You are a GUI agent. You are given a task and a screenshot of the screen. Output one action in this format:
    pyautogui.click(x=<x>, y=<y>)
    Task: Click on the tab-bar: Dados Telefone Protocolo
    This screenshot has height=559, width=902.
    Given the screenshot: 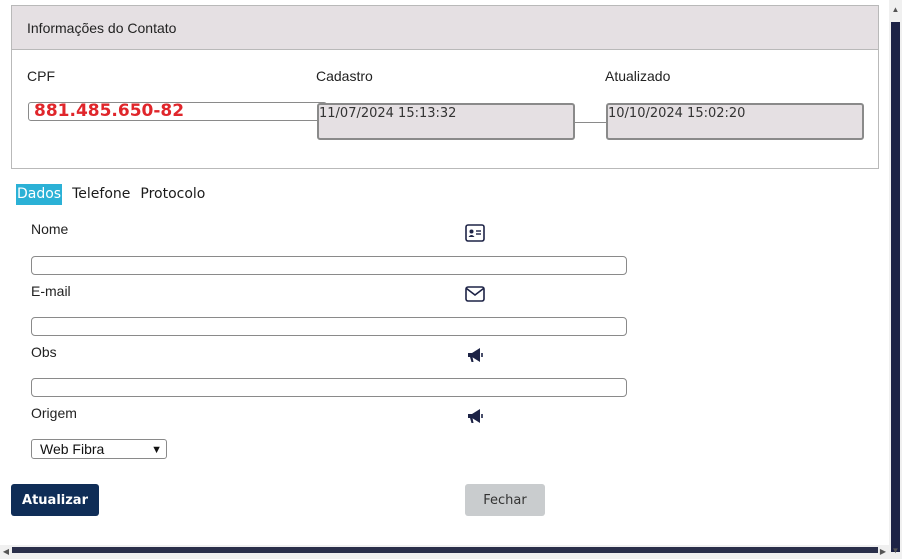 What is the action you would take?
    pyautogui.click(x=110, y=194)
    